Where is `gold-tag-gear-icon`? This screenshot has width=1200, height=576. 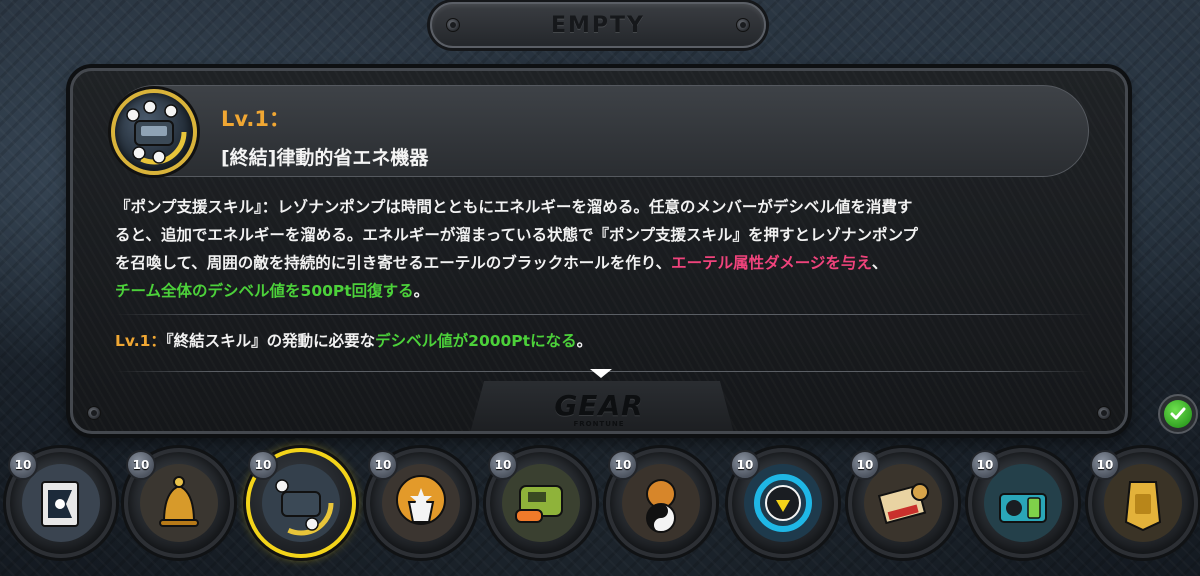 gold-tag-gear-icon is located at coordinates (1143, 503).